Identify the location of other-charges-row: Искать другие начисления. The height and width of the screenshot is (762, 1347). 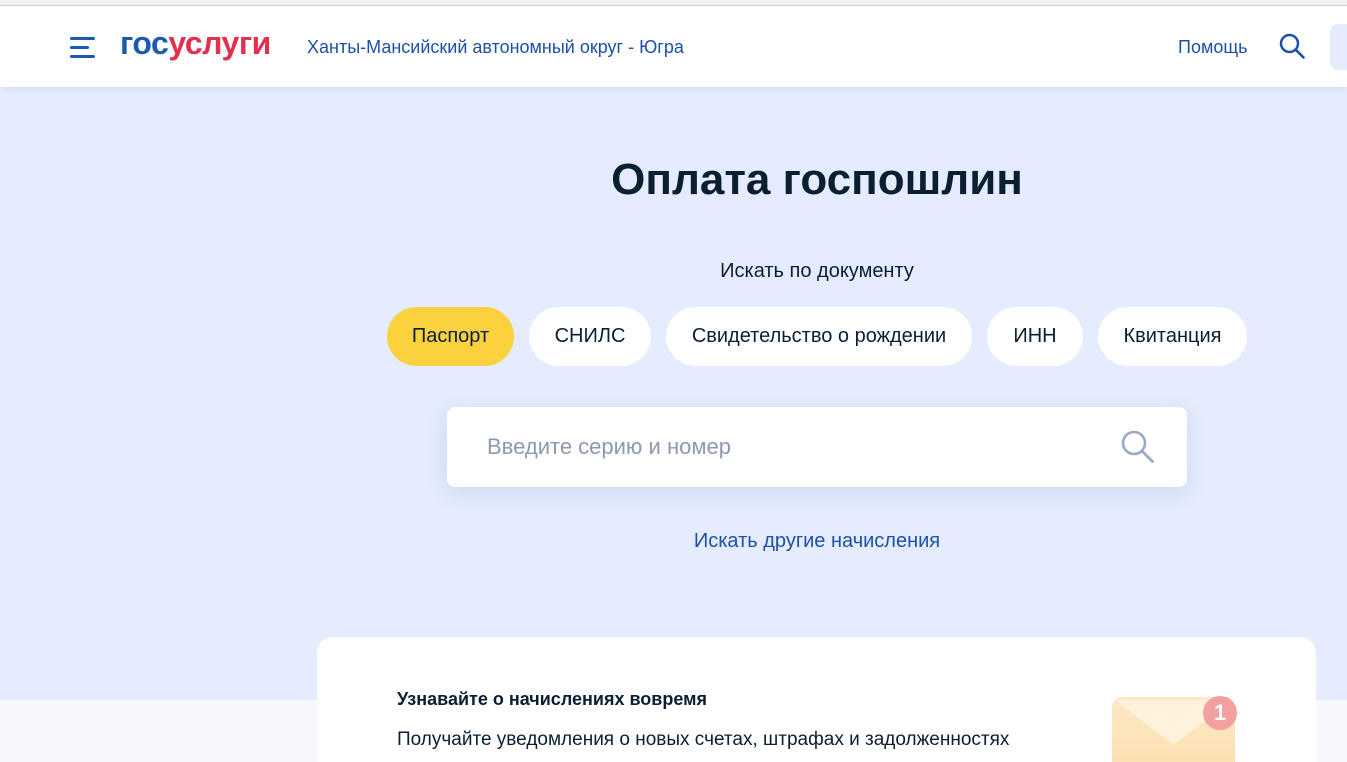
(817, 541).